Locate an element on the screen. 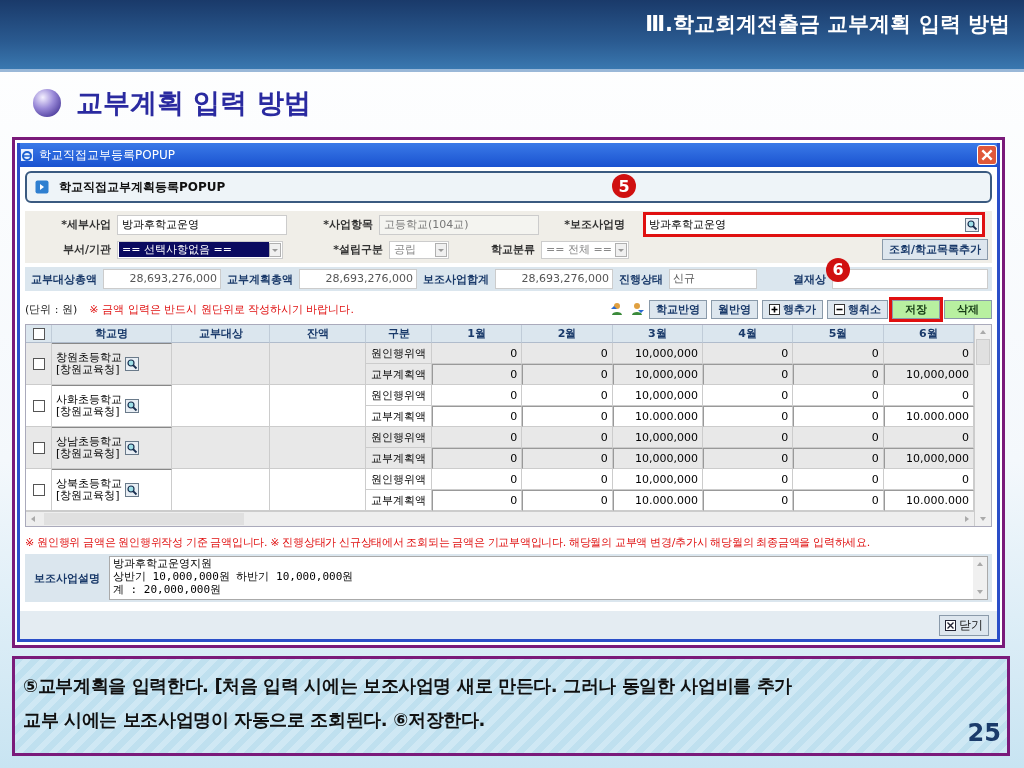 This screenshot has height=768, width=1024. text-field: 방과후학교운영 is located at coordinates (202, 224).